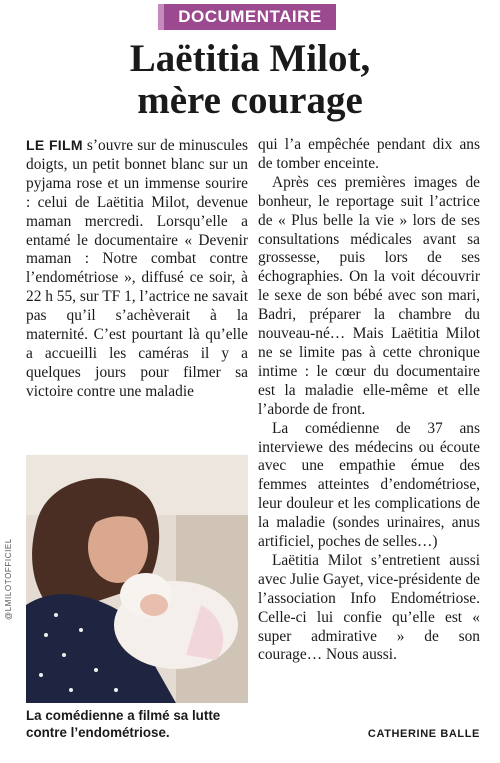 This screenshot has width=500, height=763. Describe the element at coordinates (423, 734) in the screenshot. I see `byline: CATHERINE BALLE` at that location.